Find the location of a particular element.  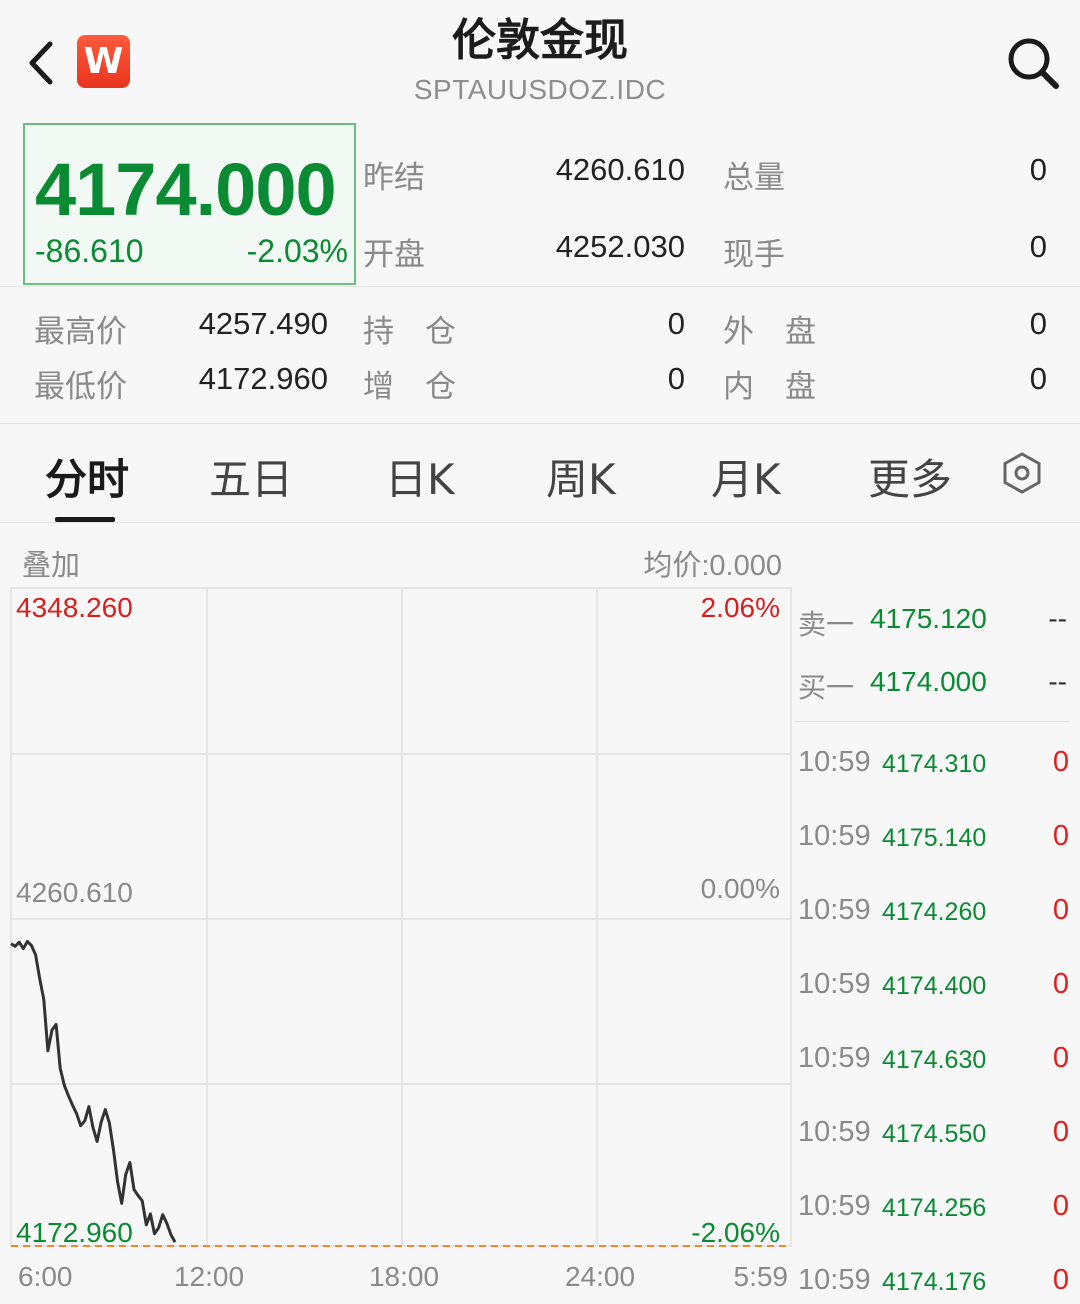

tick-price: 4175.140 is located at coordinates (934, 838).